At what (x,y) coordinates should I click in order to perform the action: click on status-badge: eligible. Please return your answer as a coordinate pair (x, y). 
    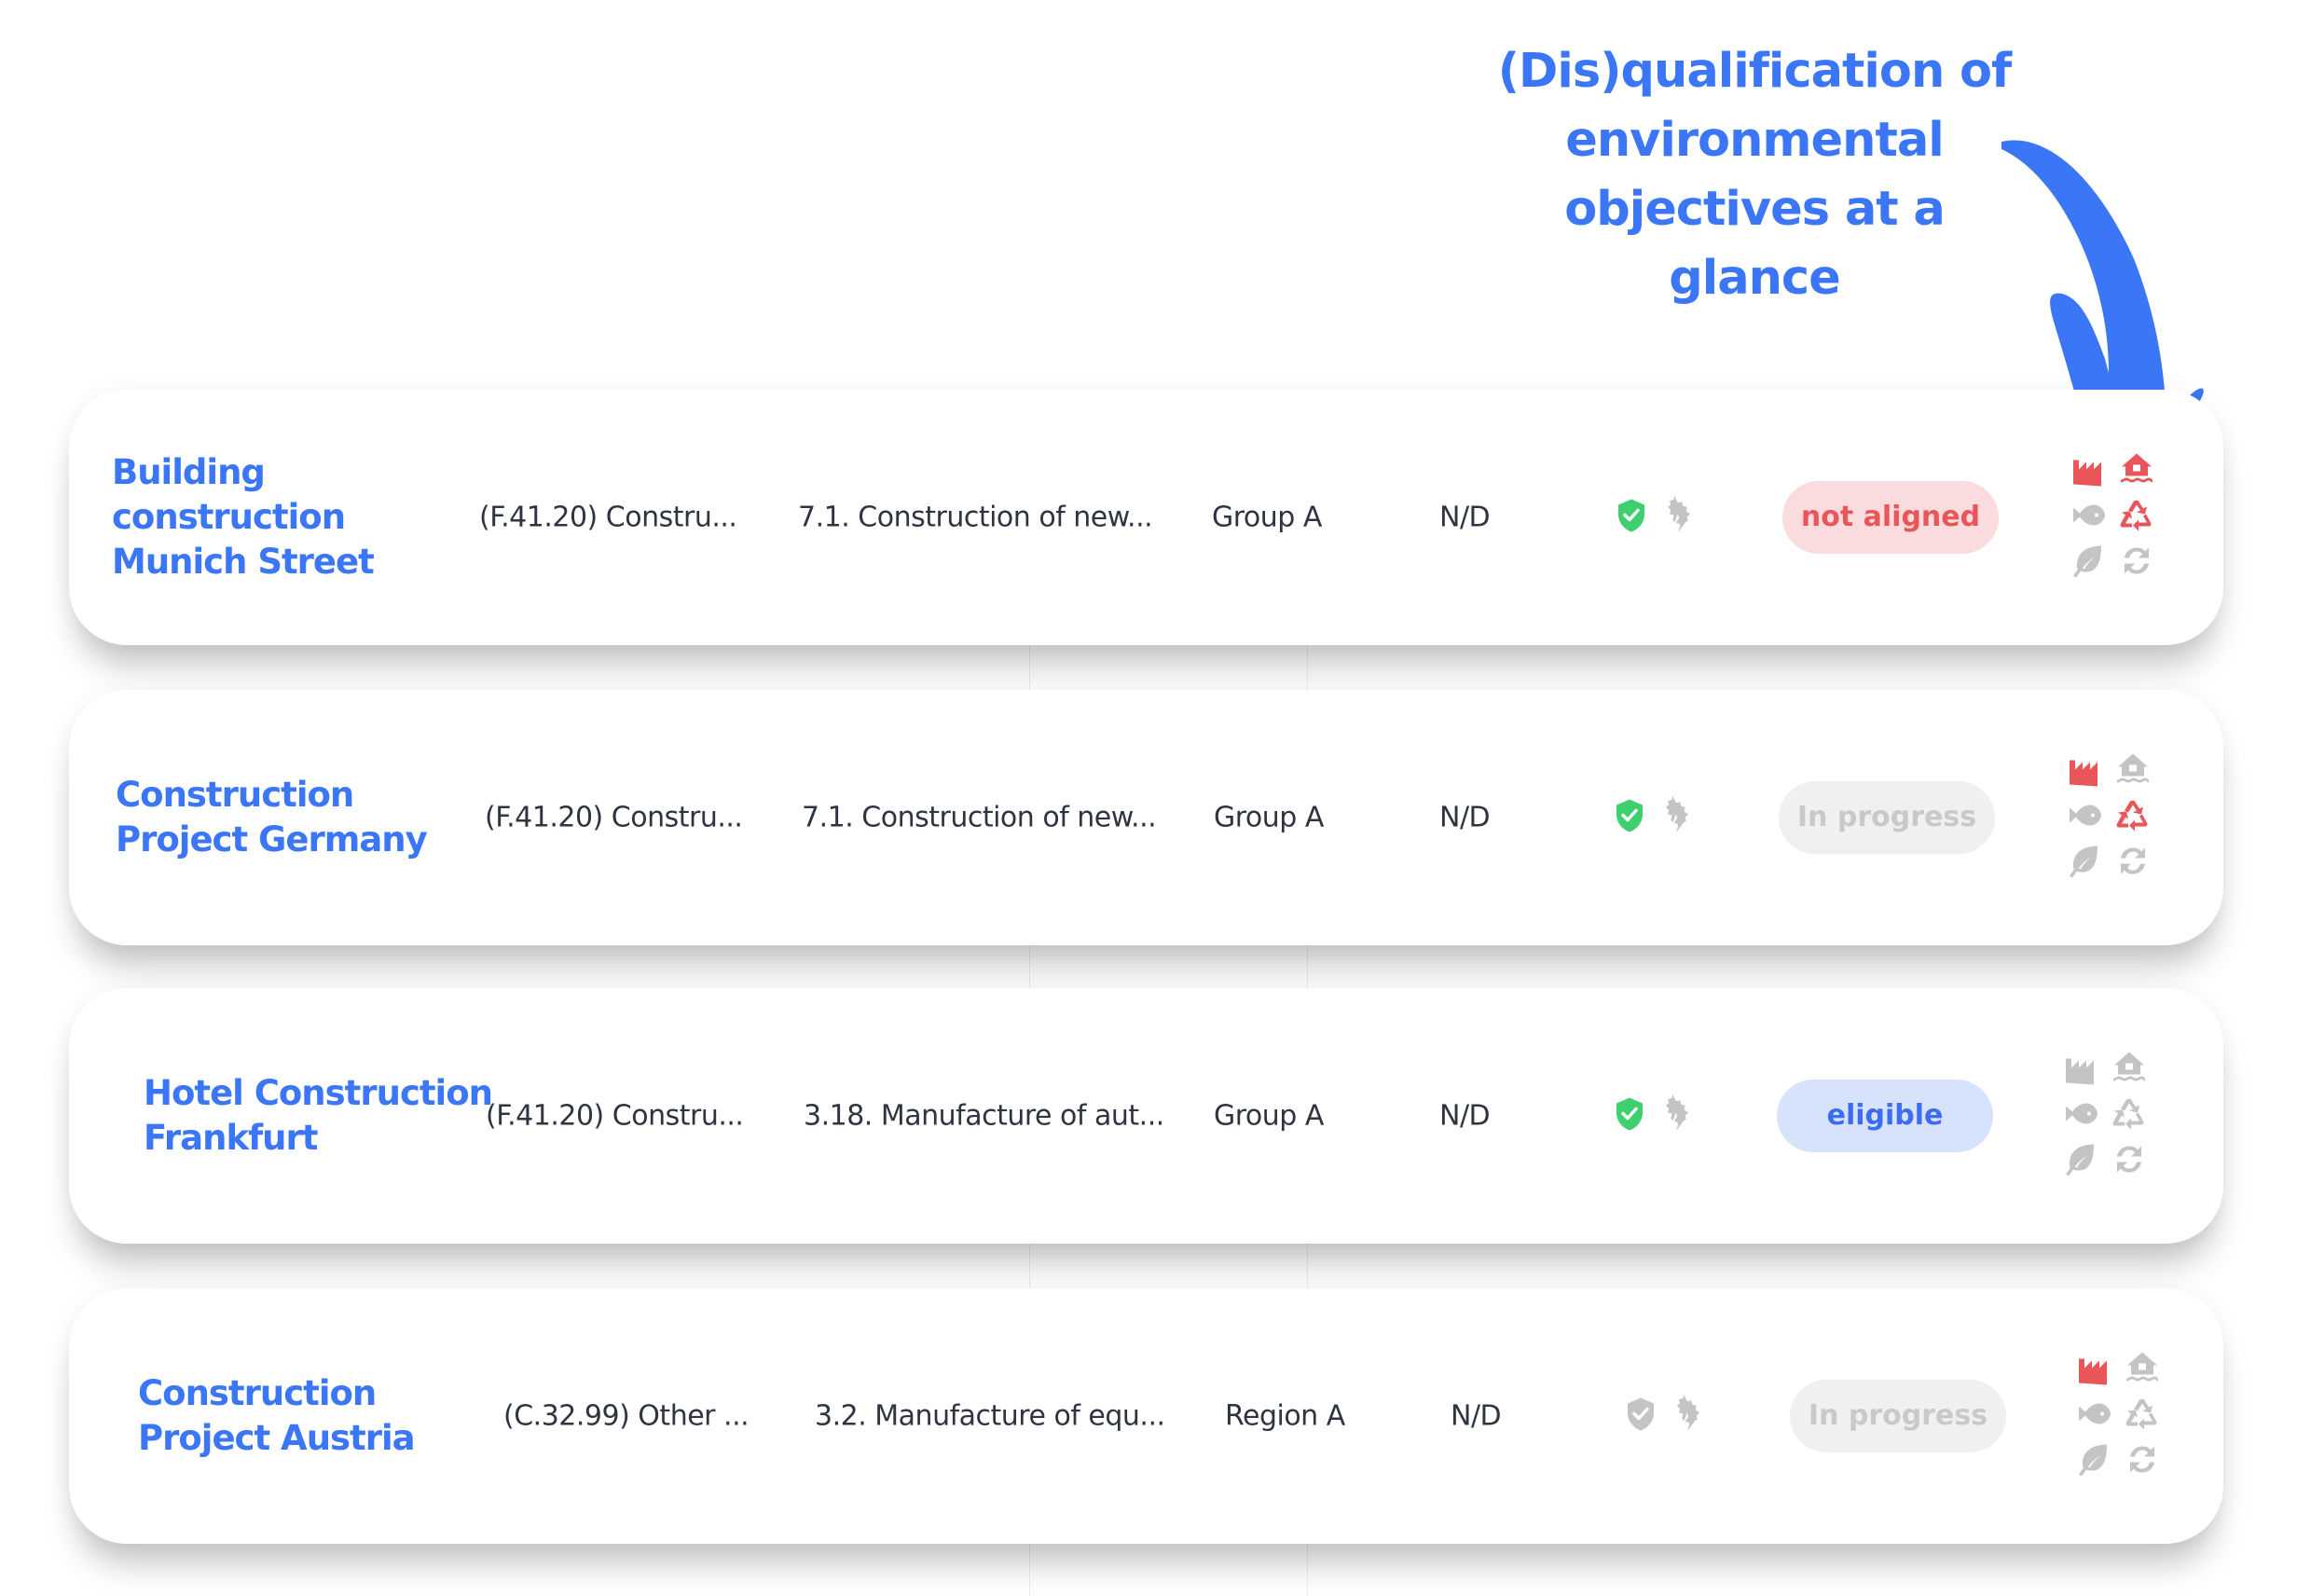
    Looking at the image, I should click on (1885, 1116).